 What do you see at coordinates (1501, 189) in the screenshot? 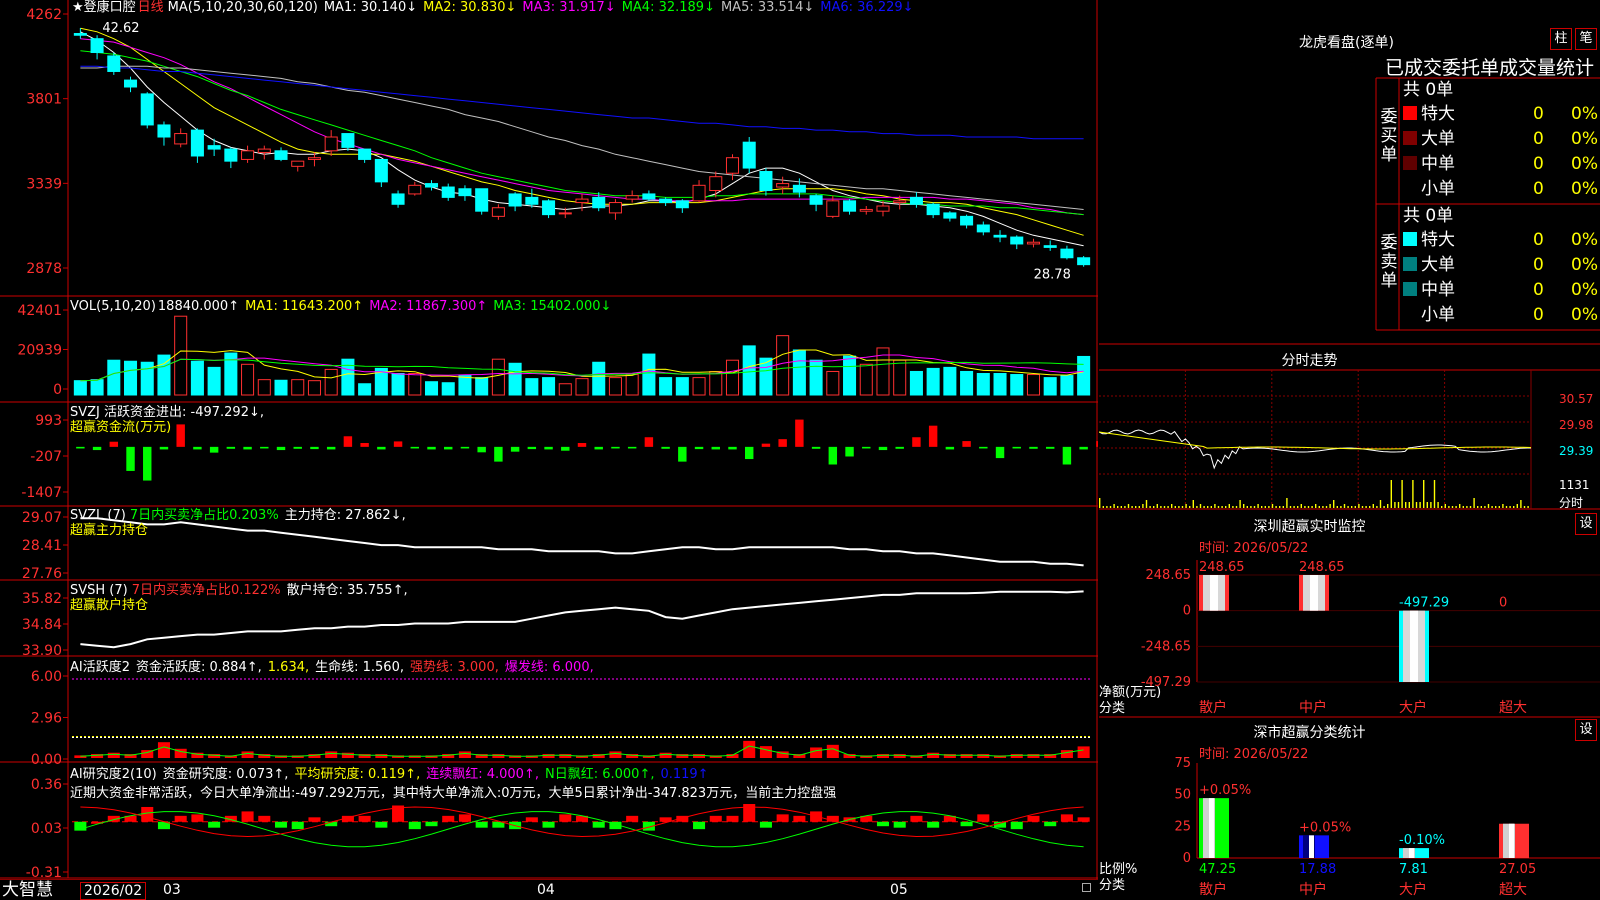
I see `buy-row-3: 小单 0 0%` at bounding box center [1501, 189].